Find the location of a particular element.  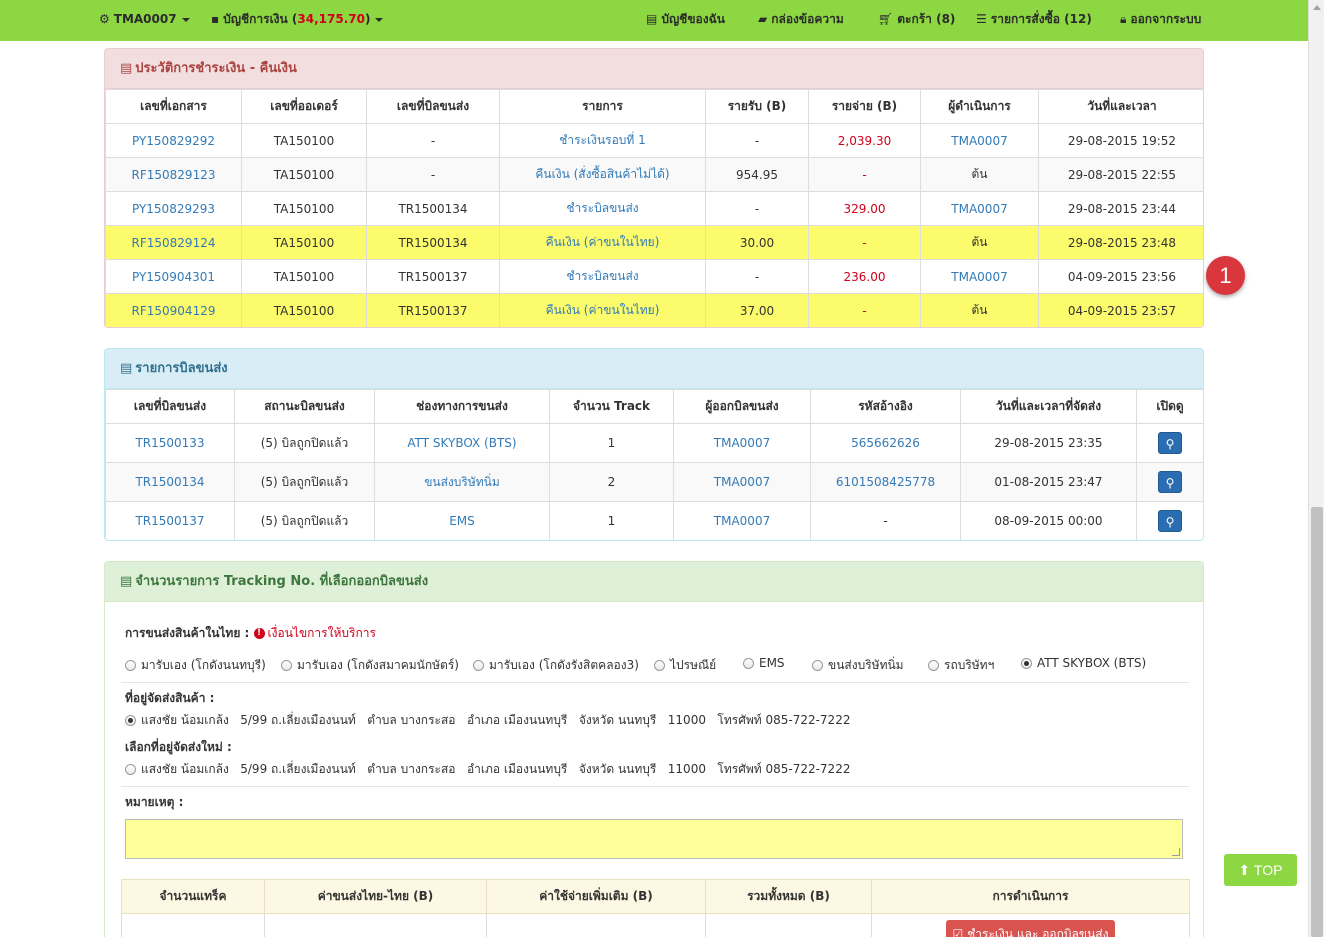

col-header: วันที่และเวลาที่จัดส่ง is located at coordinates (1048, 406).